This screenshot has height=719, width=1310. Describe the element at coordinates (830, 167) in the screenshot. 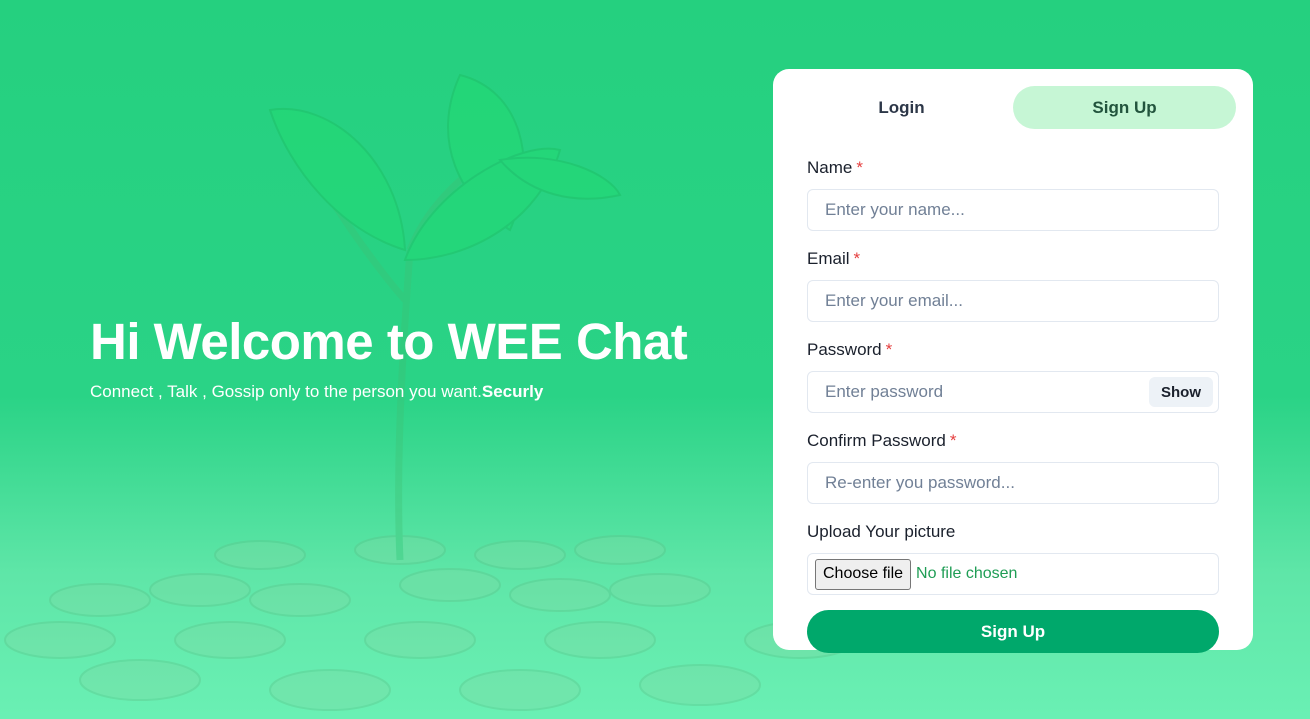

I see `name-label-text: Name` at that location.